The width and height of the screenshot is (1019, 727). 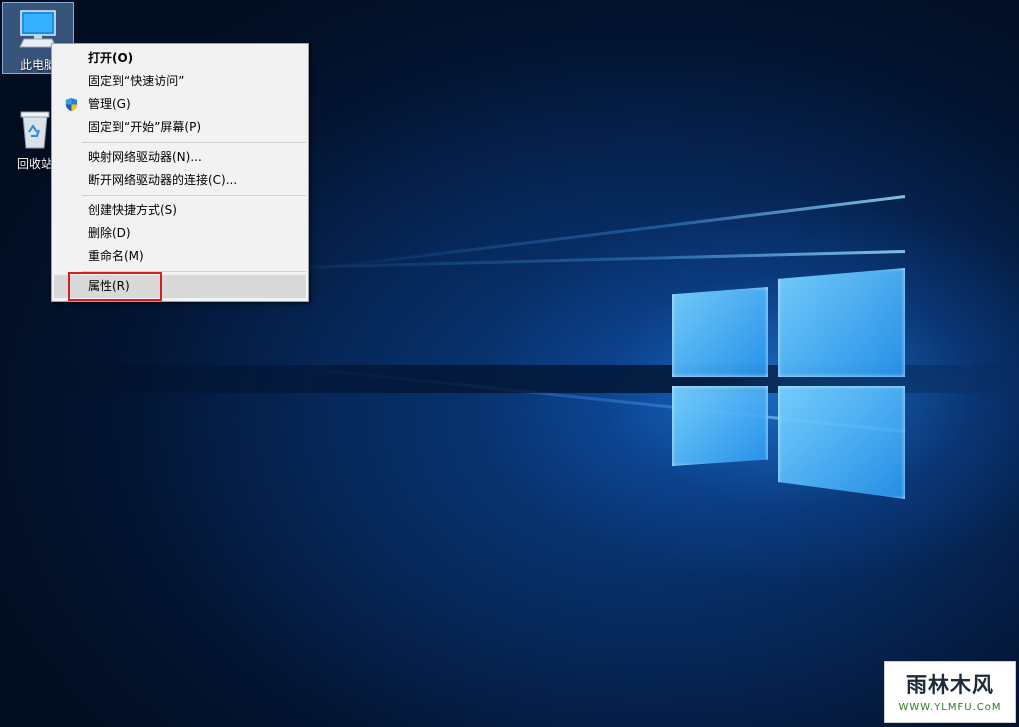 I want to click on menu-item-create-shortcut: 创建快捷方式(S), so click(x=180, y=210).